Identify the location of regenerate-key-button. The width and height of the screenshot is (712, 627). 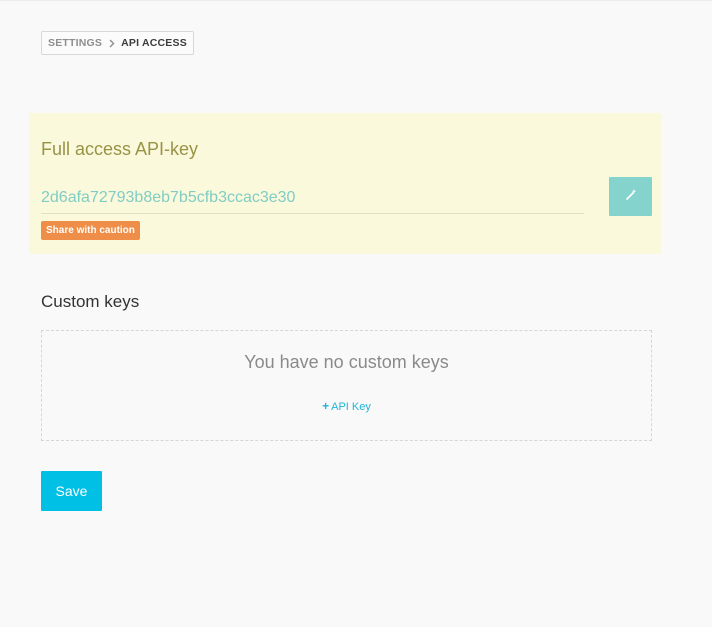
(630, 196).